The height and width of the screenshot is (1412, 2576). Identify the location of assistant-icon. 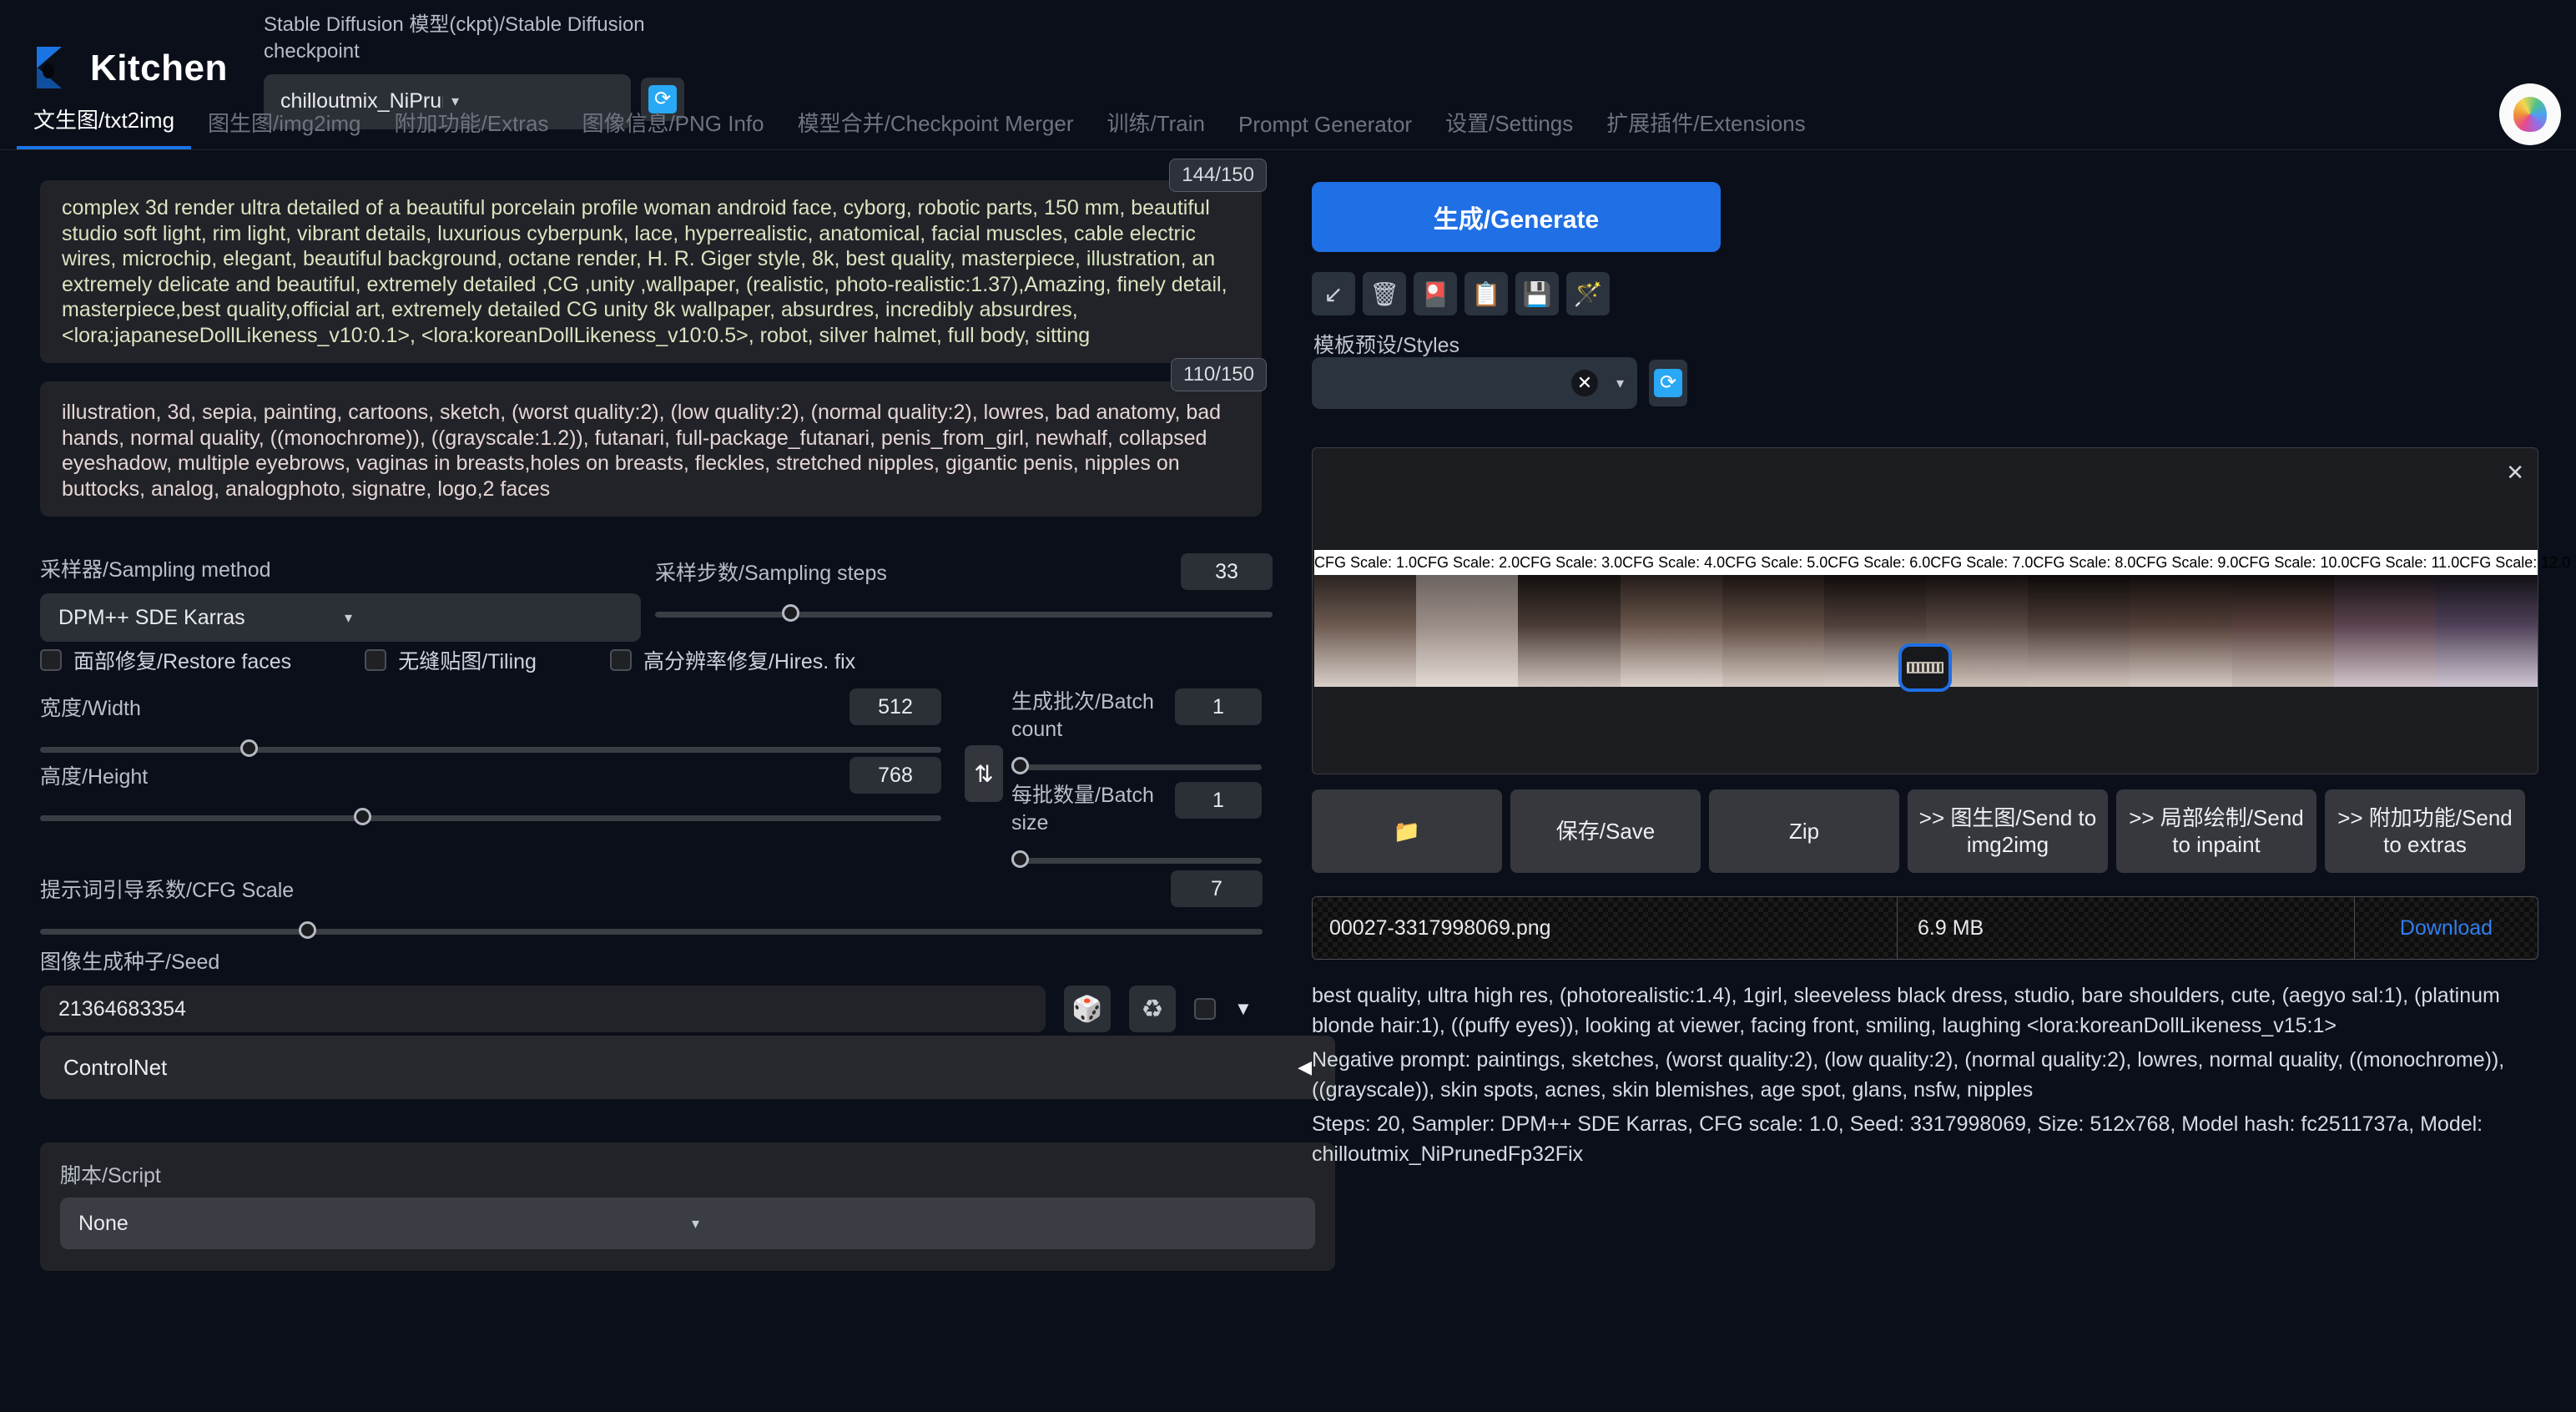
(2530, 114).